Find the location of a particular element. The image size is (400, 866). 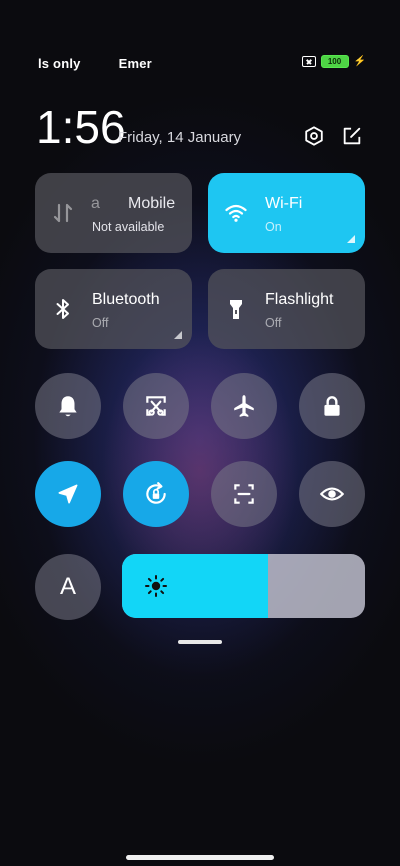

wifi-expand-corner is located at coordinates (351, 239).